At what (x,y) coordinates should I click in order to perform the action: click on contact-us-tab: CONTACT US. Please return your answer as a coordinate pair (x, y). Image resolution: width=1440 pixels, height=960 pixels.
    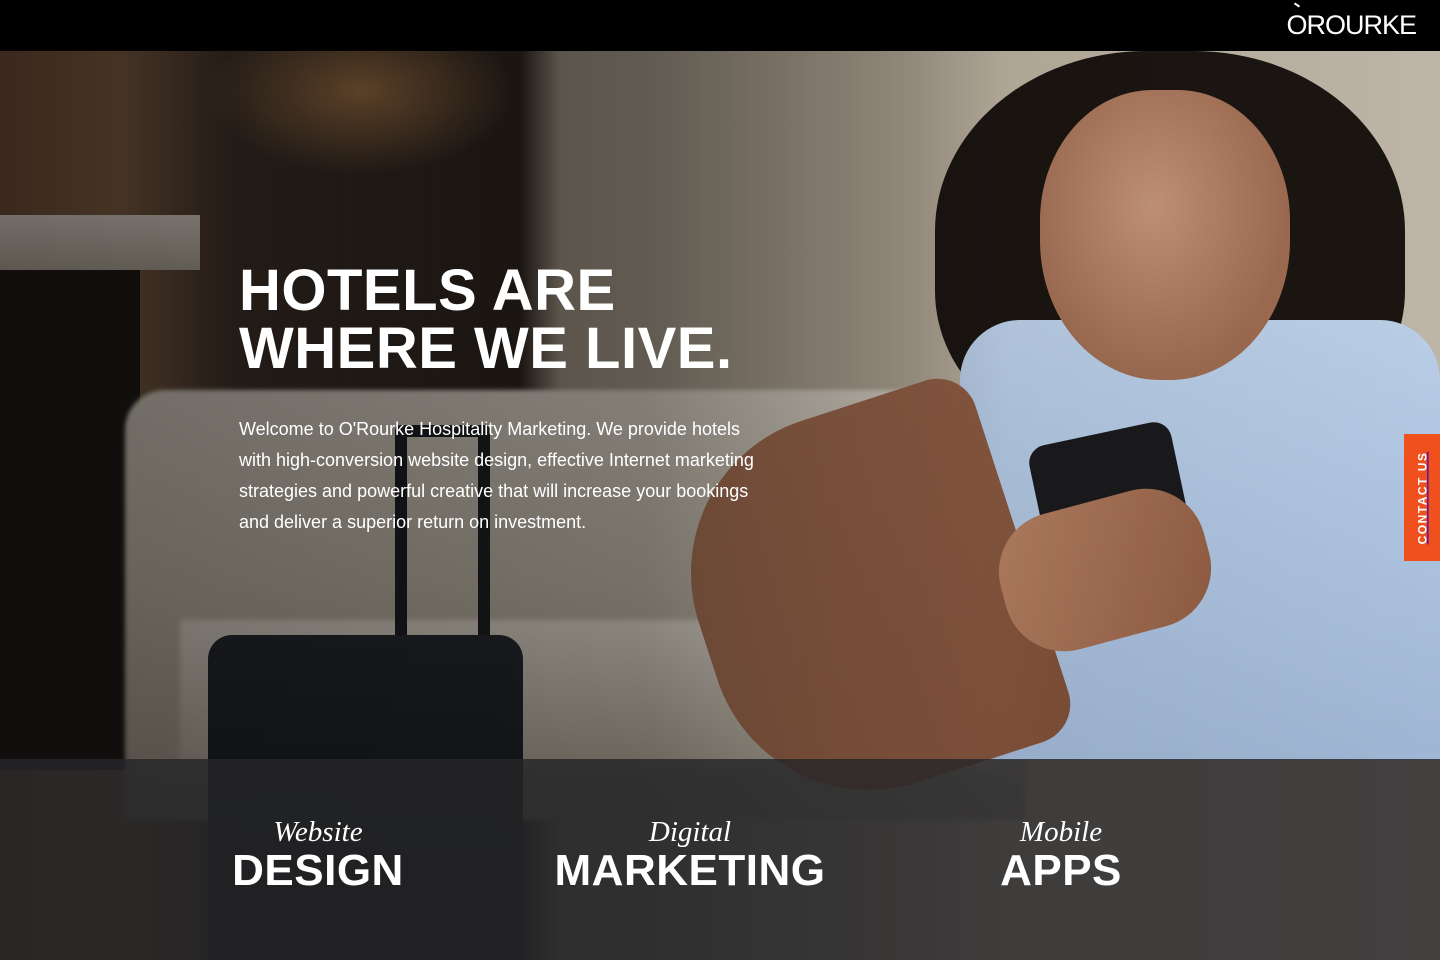
    Looking at the image, I should click on (1422, 497).